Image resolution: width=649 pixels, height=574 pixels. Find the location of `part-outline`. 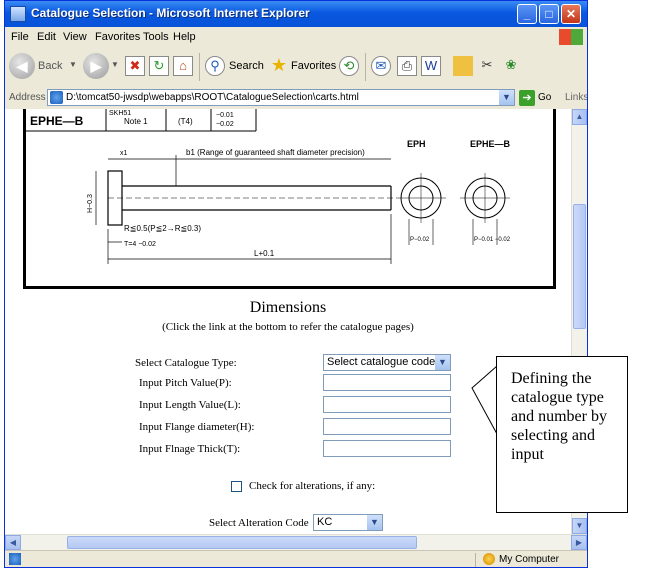

part-outline is located at coordinates (251, 198).